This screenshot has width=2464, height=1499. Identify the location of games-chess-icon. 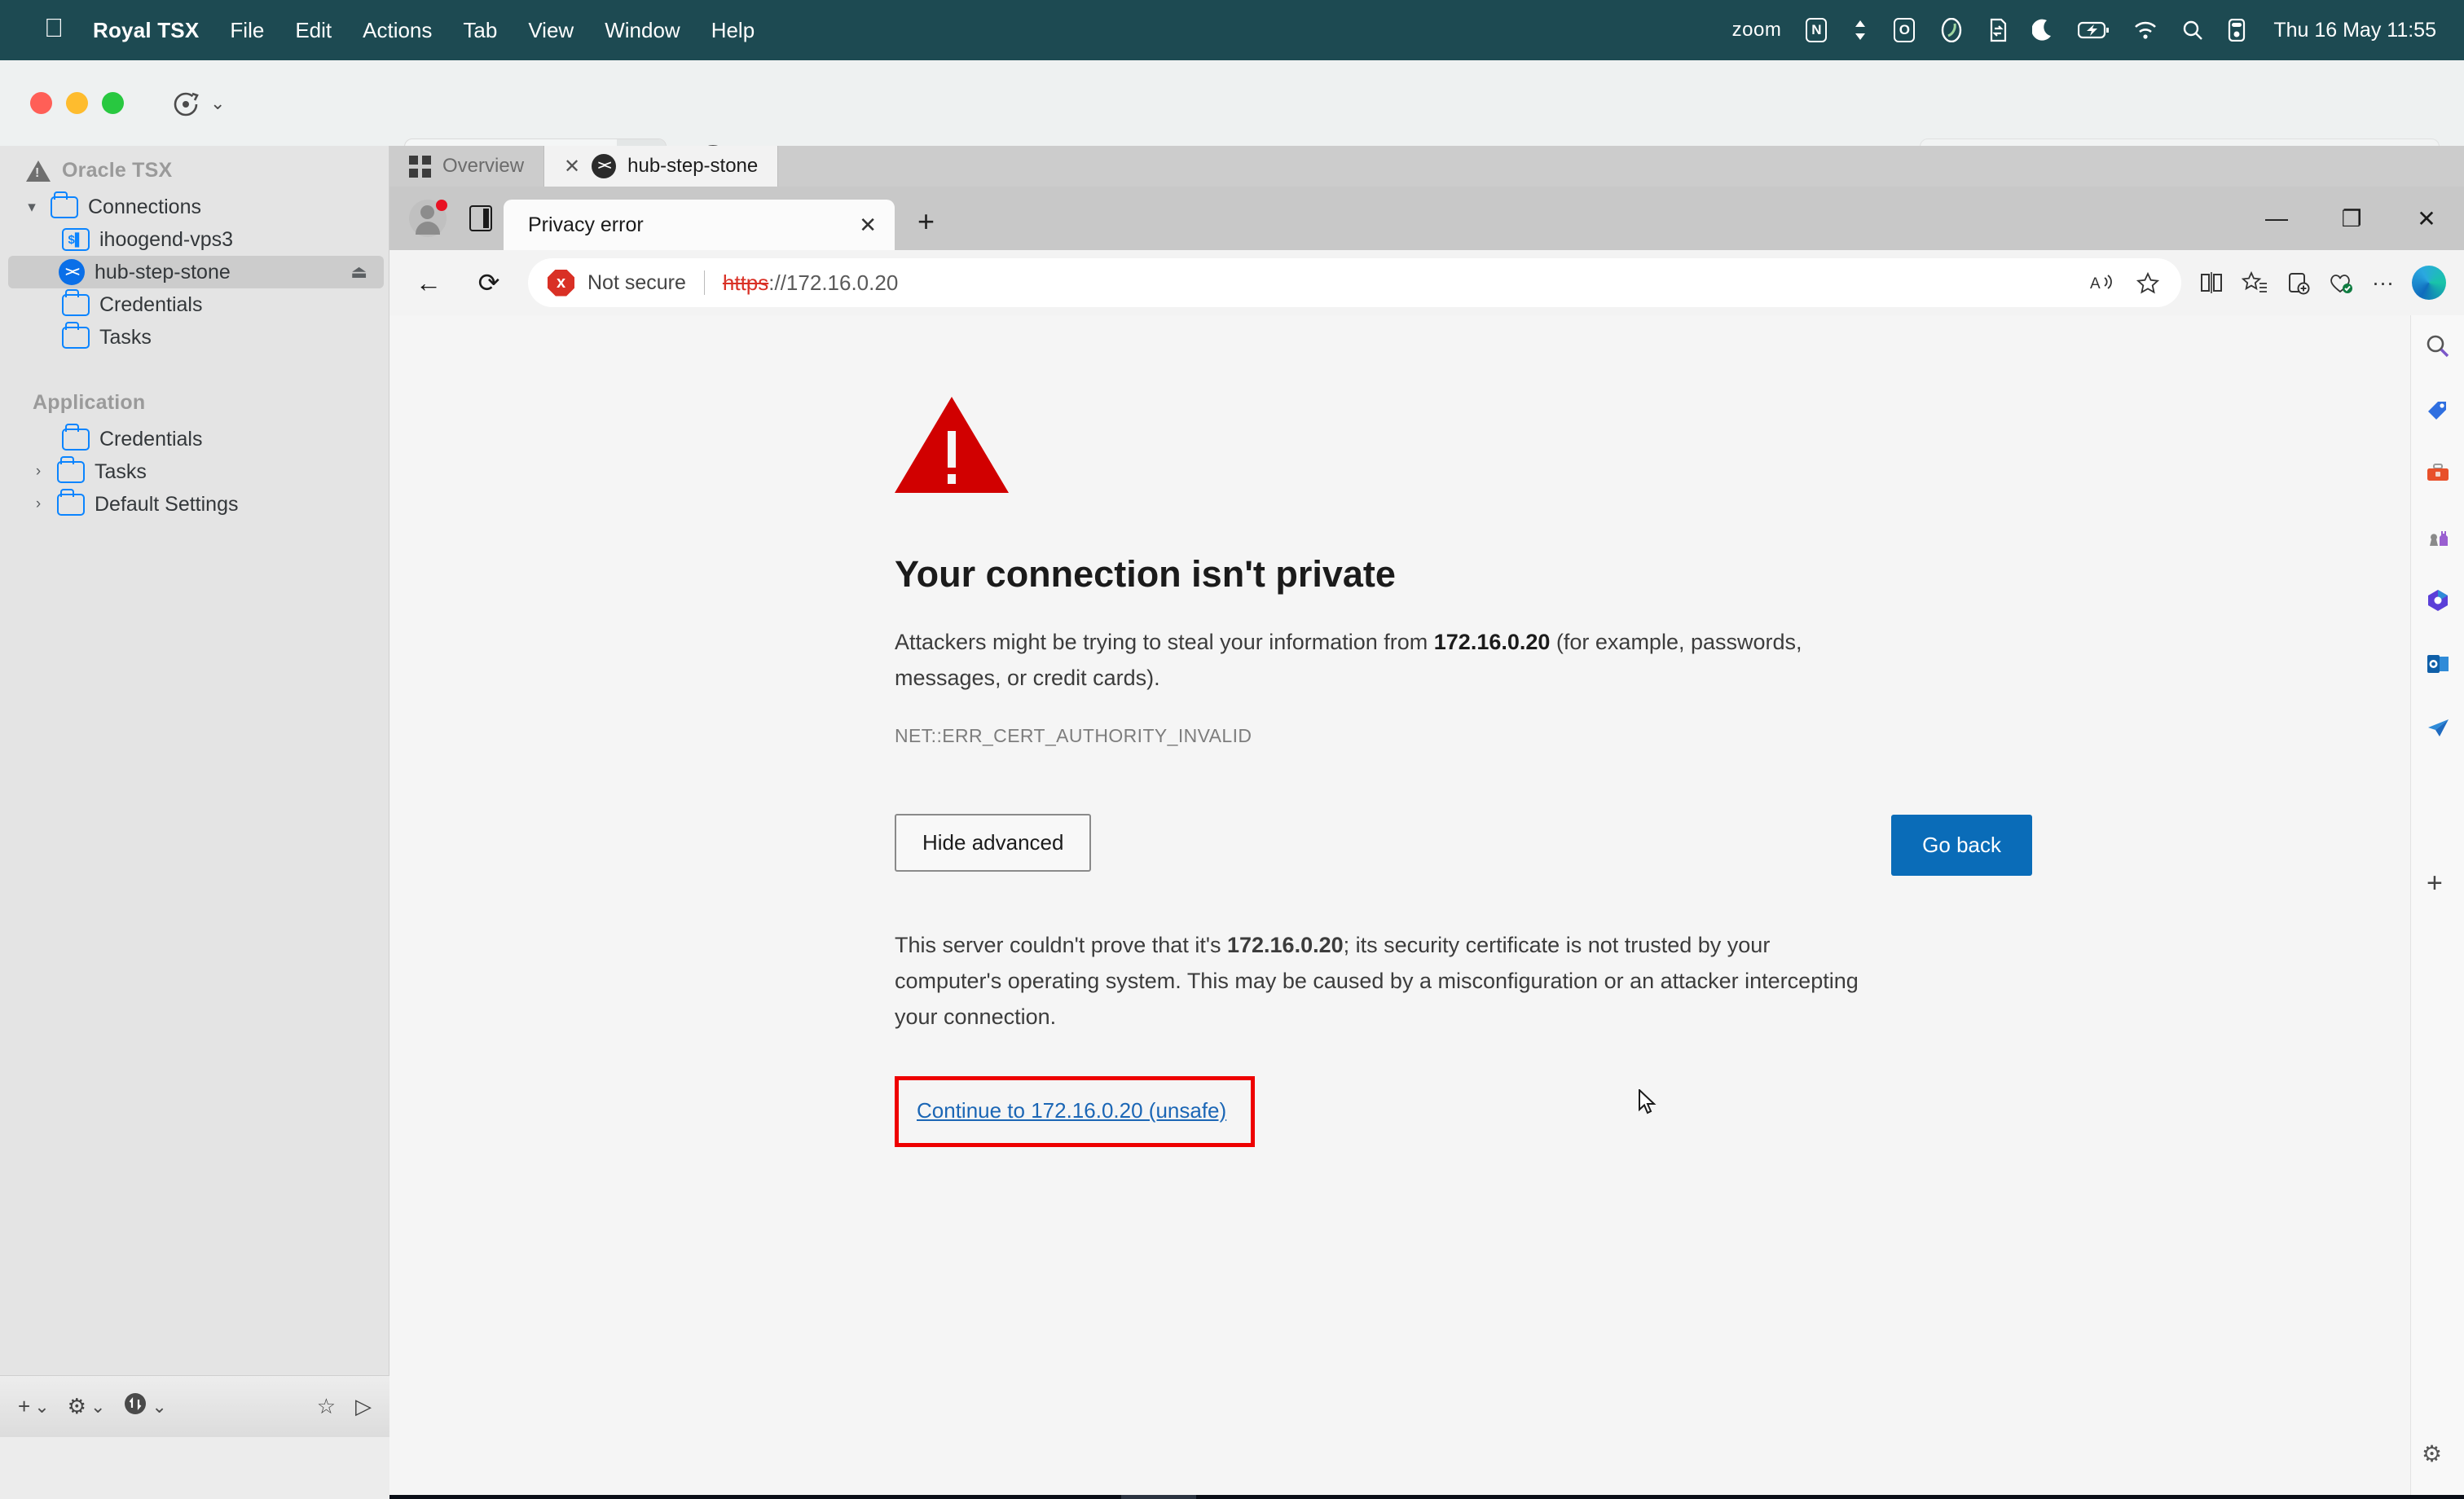
(2438, 537).